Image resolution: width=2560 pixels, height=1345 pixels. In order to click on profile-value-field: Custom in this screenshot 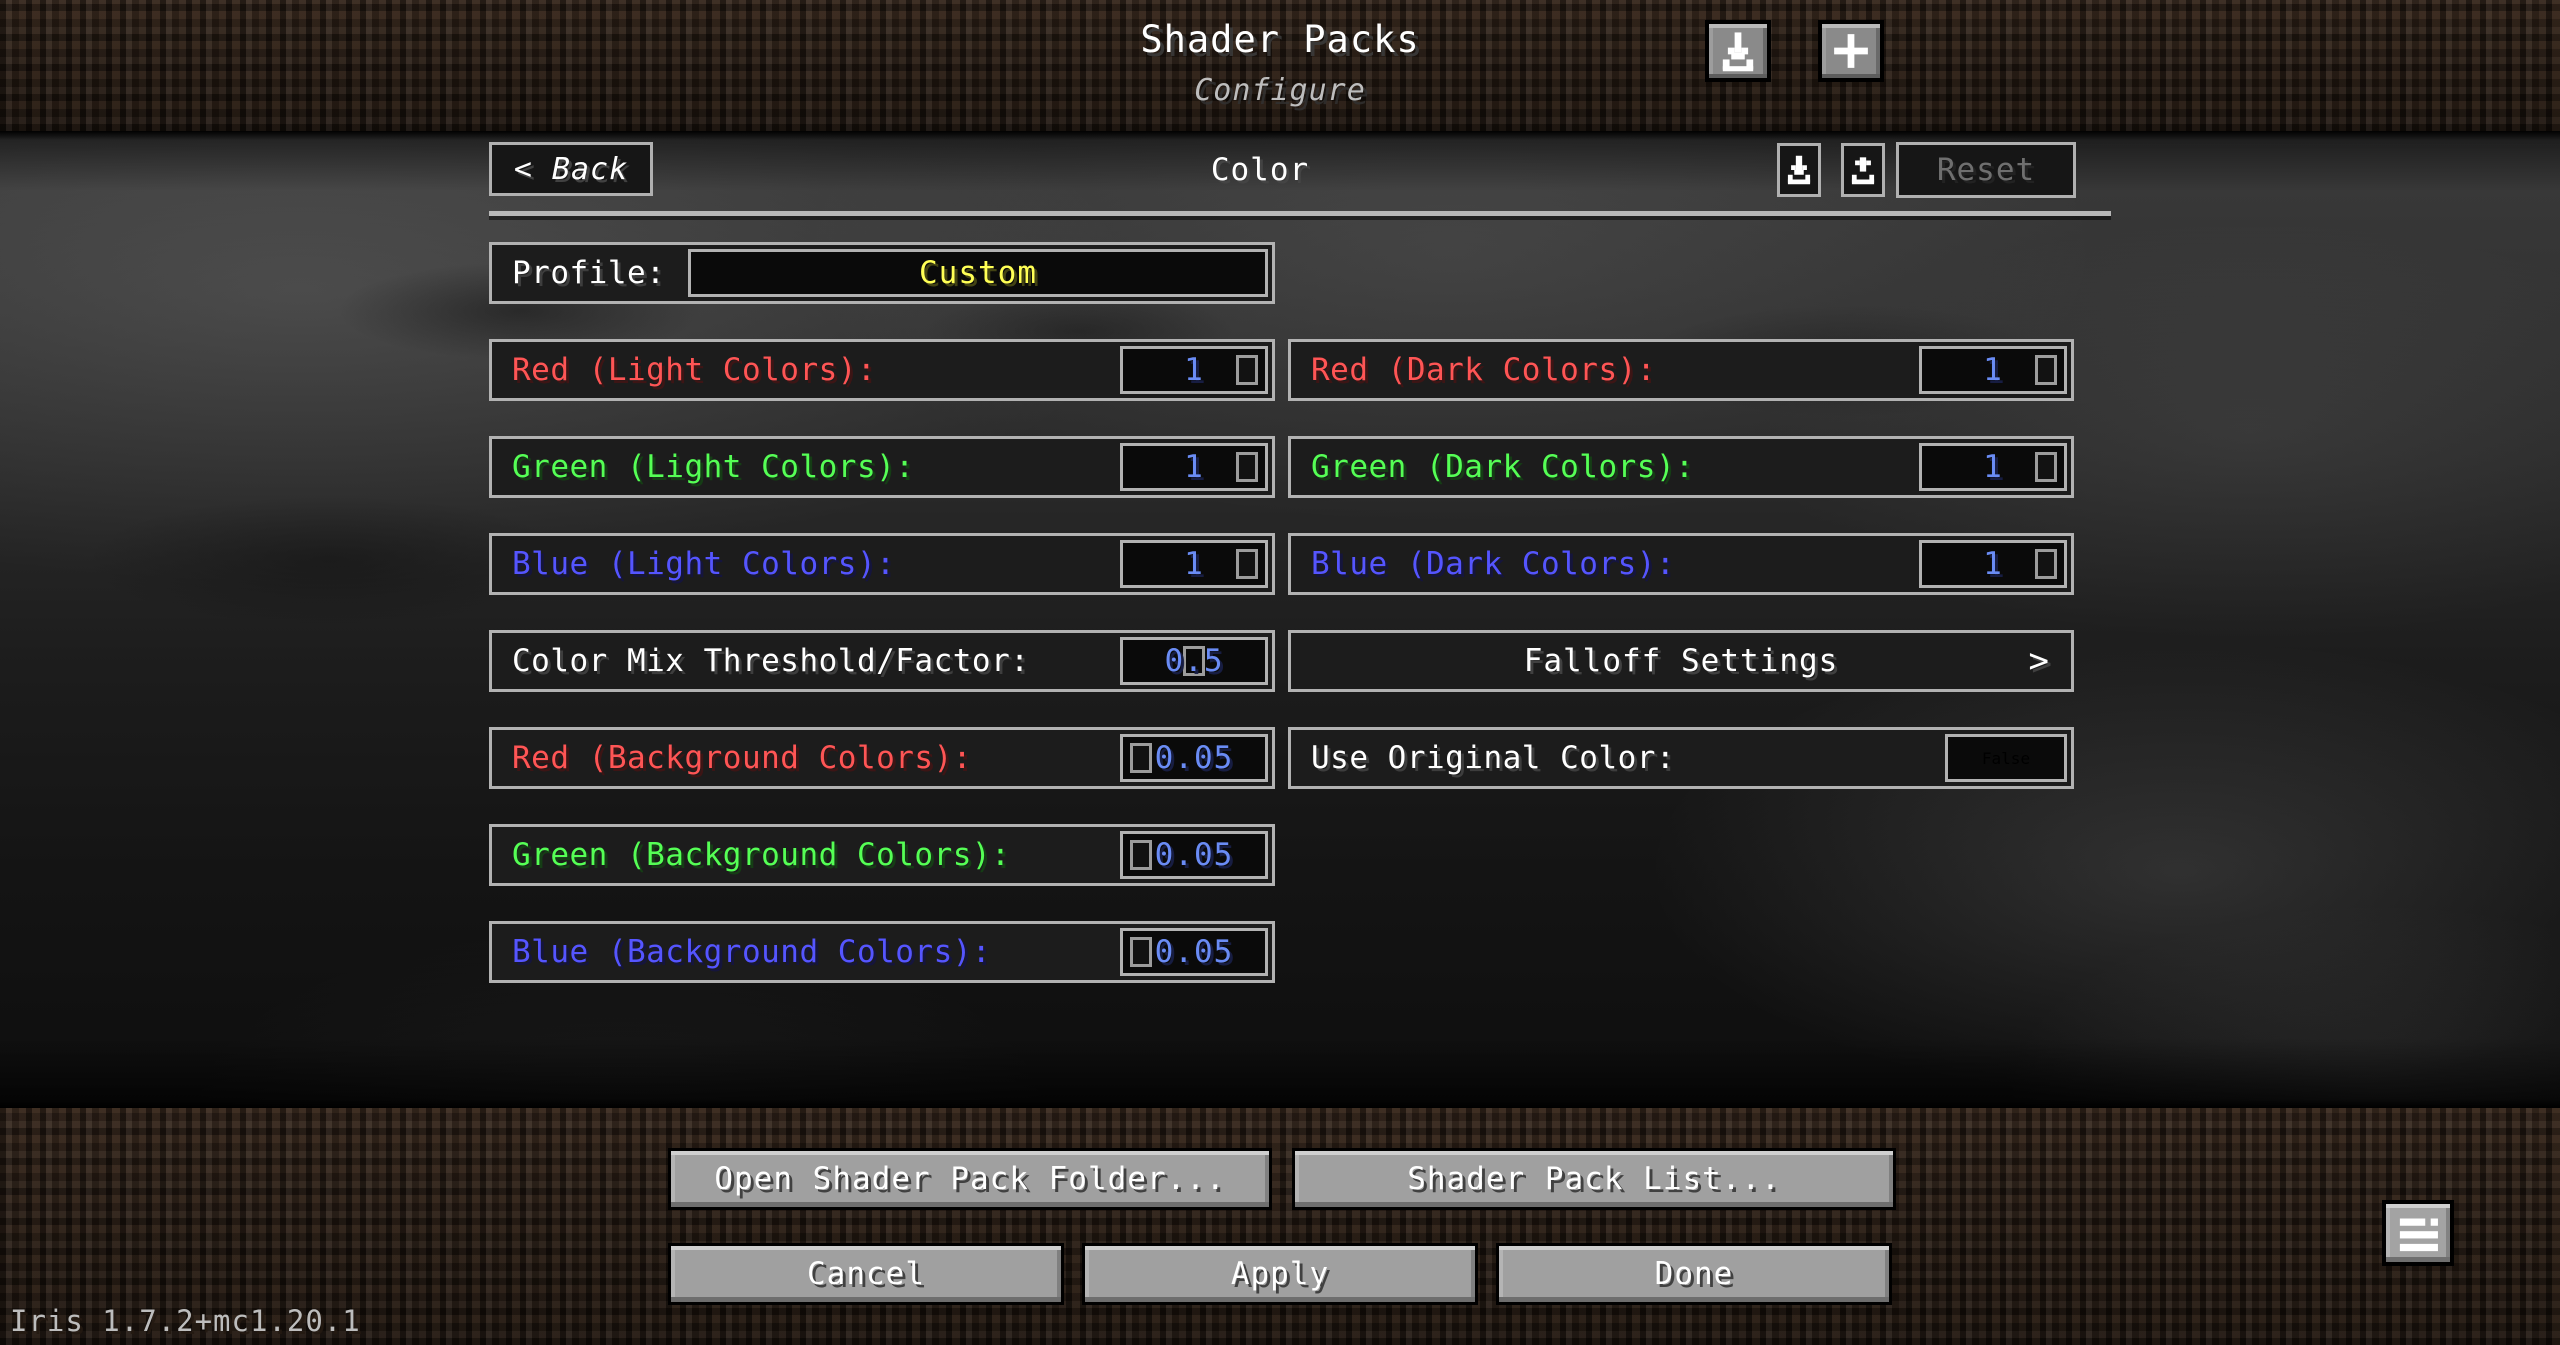, I will do `click(978, 273)`.